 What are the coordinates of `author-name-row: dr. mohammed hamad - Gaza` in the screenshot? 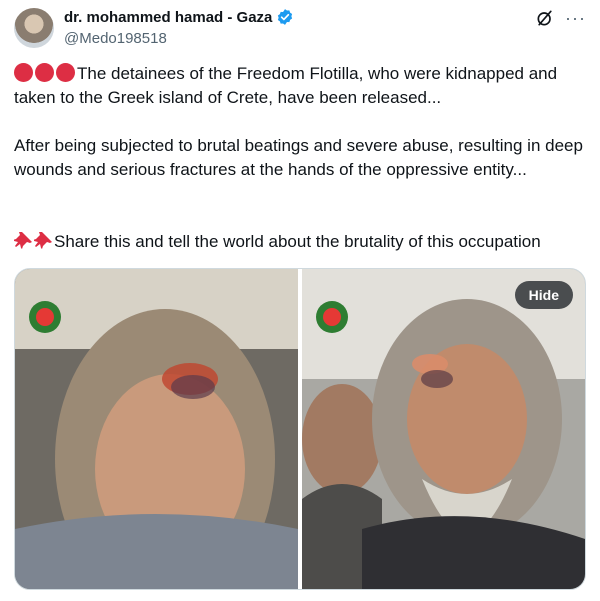 It's located at (179, 17).